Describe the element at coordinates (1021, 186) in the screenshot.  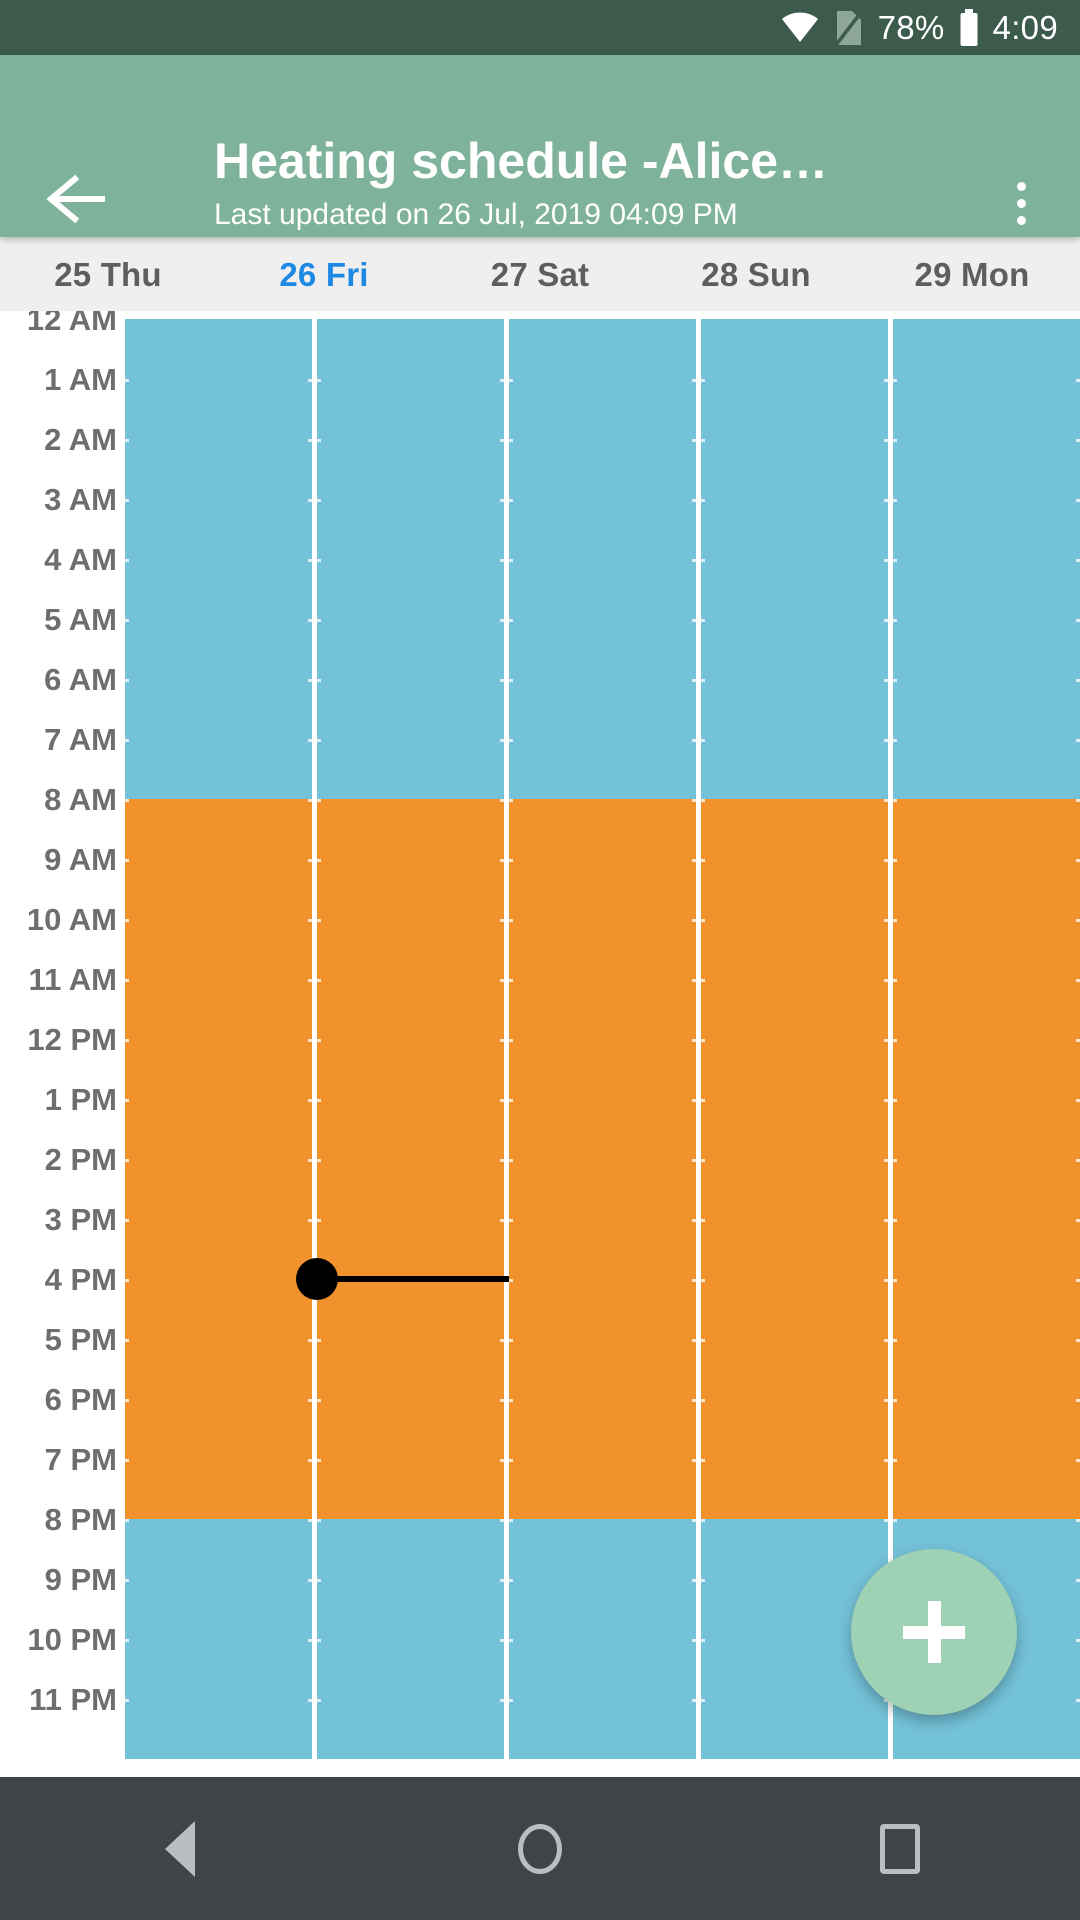
I see `overflow-menu-icon` at that location.